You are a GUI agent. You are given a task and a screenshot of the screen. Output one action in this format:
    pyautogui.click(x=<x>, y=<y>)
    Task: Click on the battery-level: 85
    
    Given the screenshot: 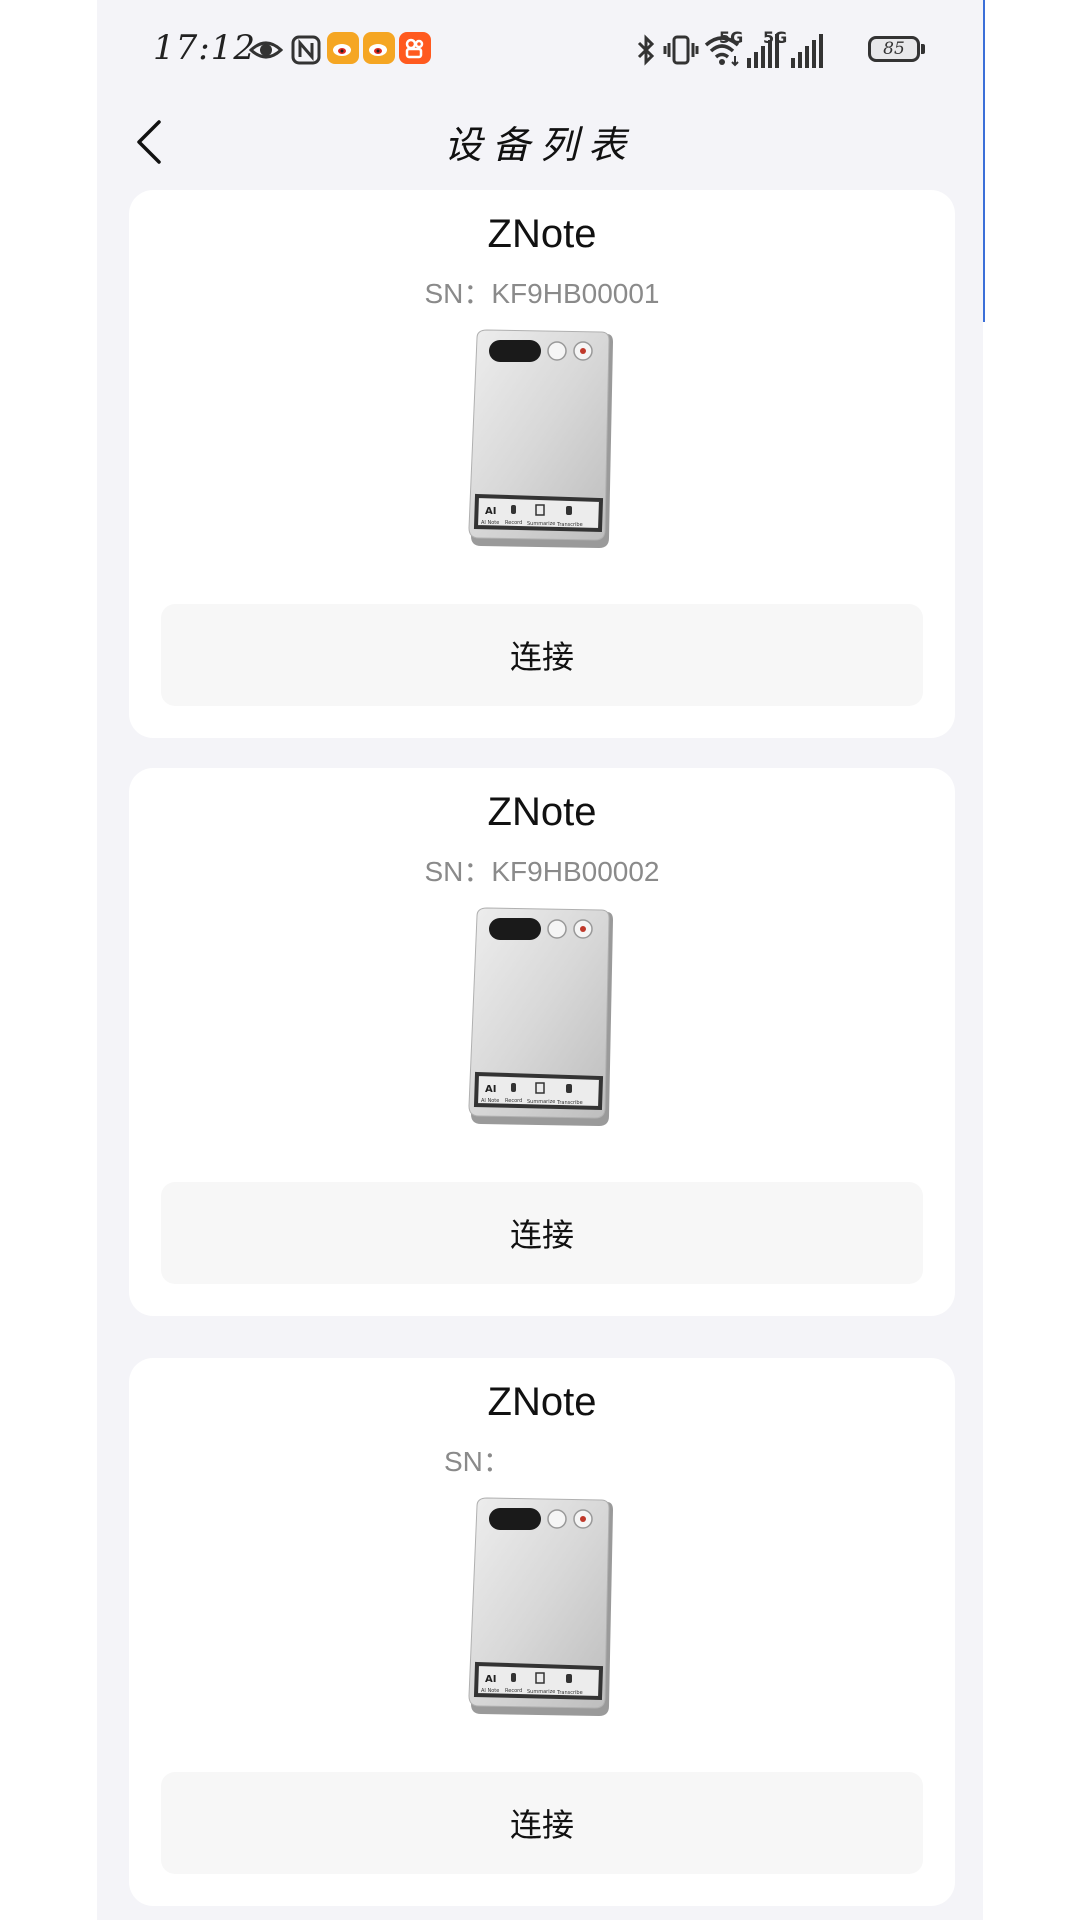 What is the action you would take?
    pyautogui.click(x=894, y=49)
    